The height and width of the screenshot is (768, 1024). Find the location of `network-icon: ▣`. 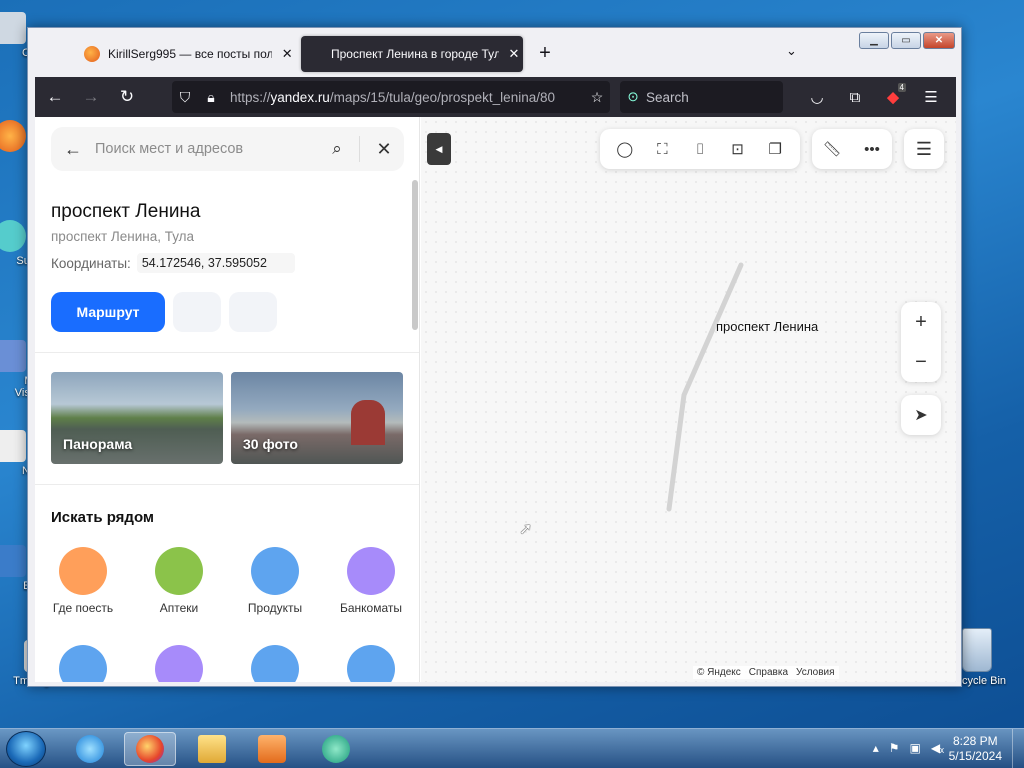

network-icon: ▣ is located at coordinates (914, 748).